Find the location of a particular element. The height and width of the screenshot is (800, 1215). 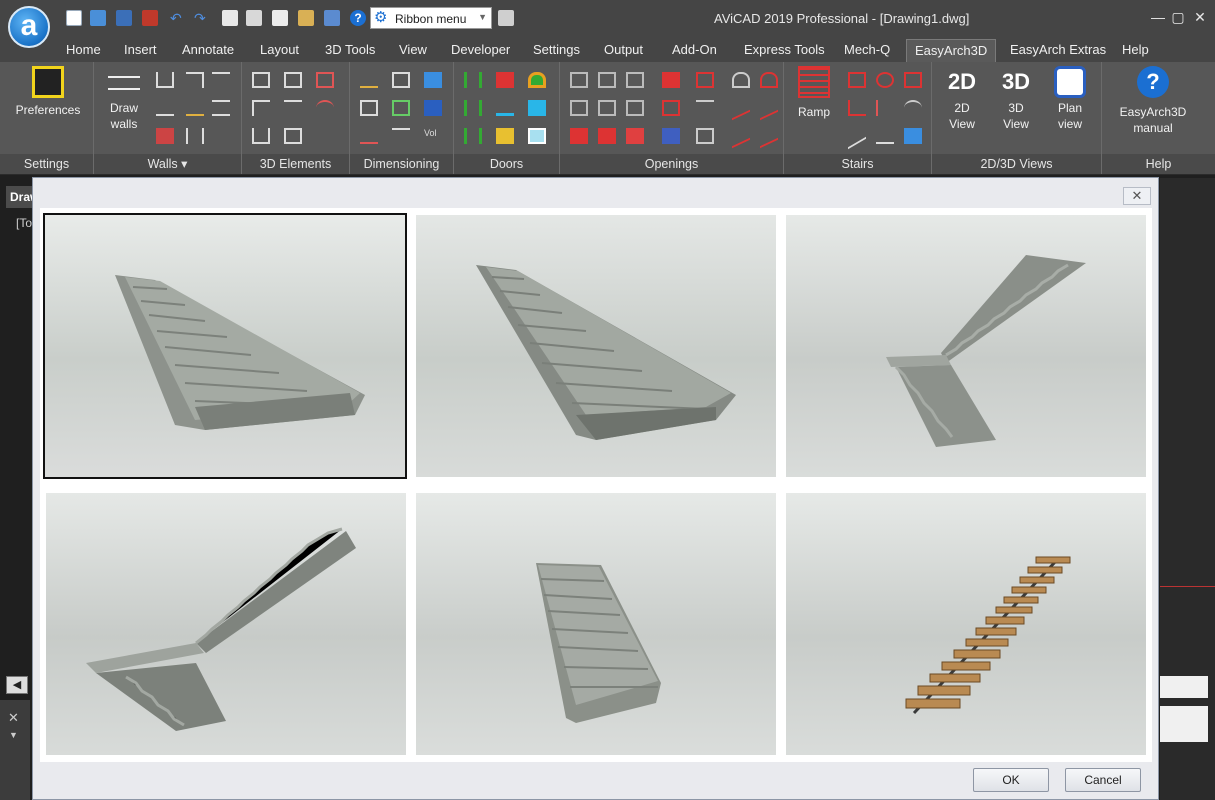

tab-layout: Layout is located at coordinates (279, 50).